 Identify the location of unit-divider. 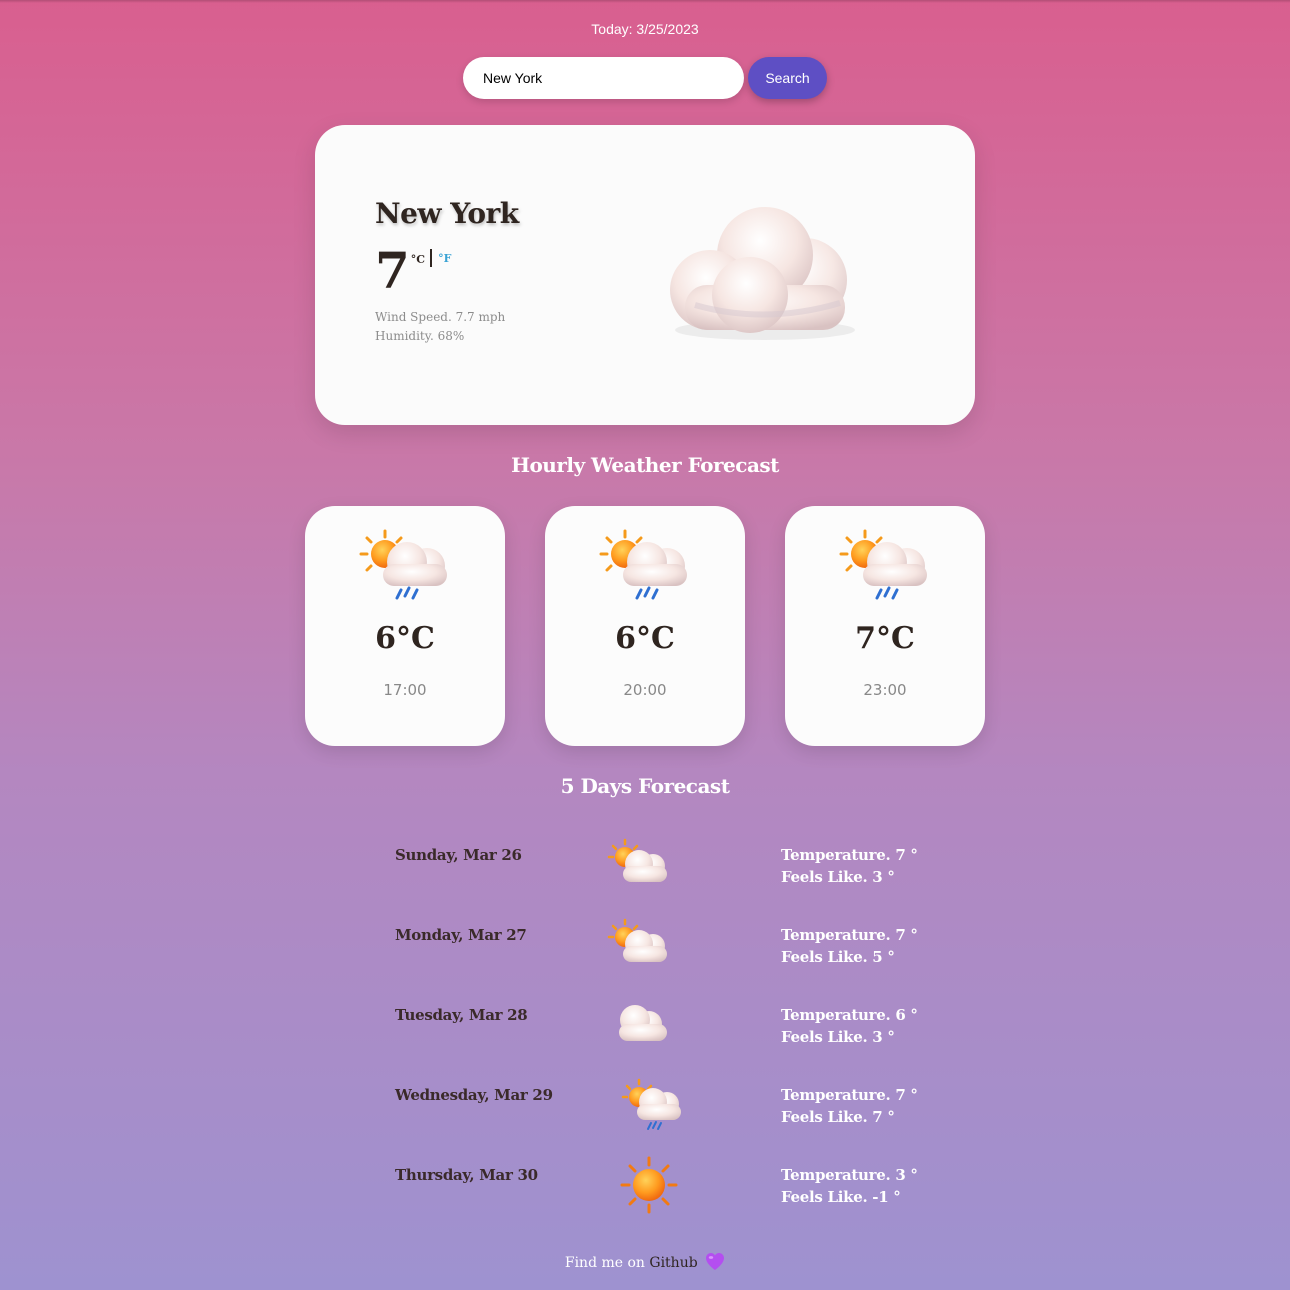
(431, 258).